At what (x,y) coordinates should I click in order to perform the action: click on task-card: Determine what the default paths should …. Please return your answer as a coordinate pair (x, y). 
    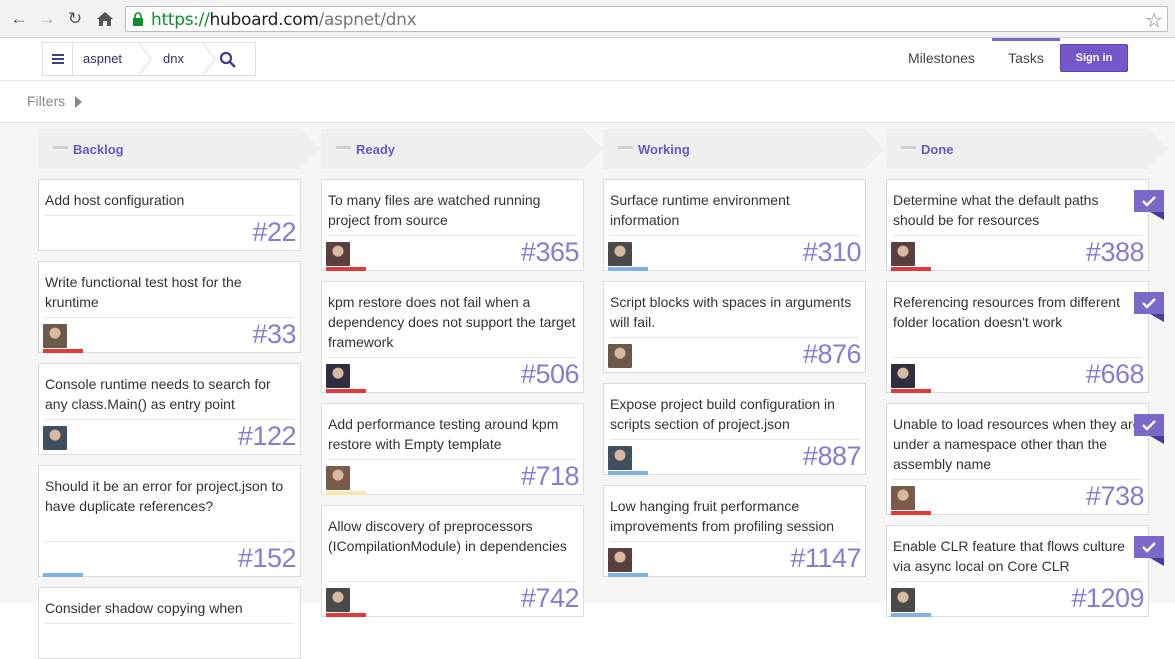
    Looking at the image, I should click on (1025, 225).